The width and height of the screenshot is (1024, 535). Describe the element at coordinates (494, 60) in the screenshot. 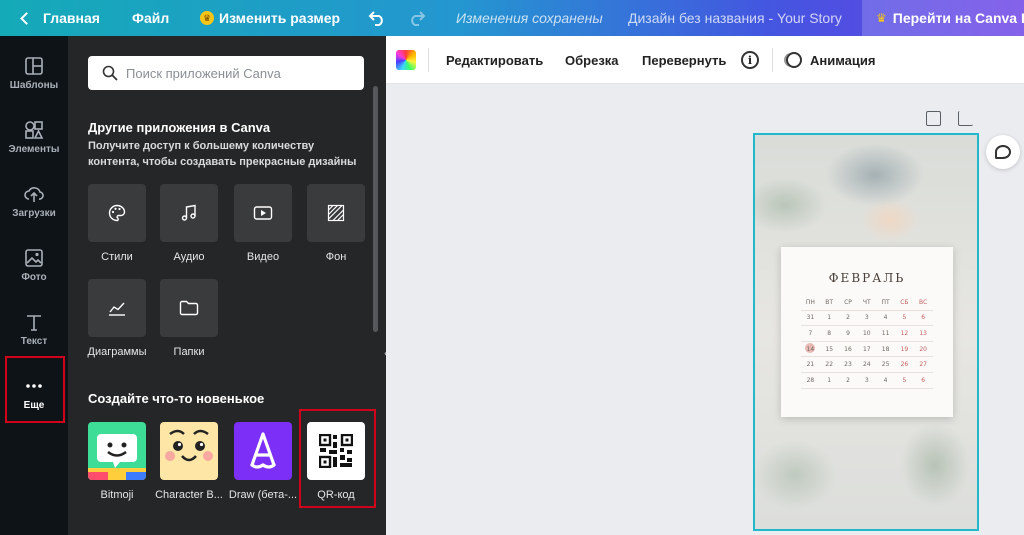

I see `edit-image-button: Редактировать` at that location.